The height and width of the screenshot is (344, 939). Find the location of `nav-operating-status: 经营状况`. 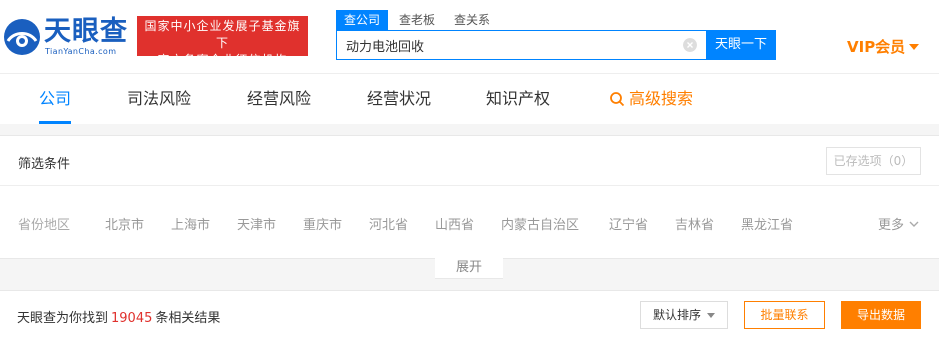

nav-operating-status: 经营状况 is located at coordinates (399, 99).